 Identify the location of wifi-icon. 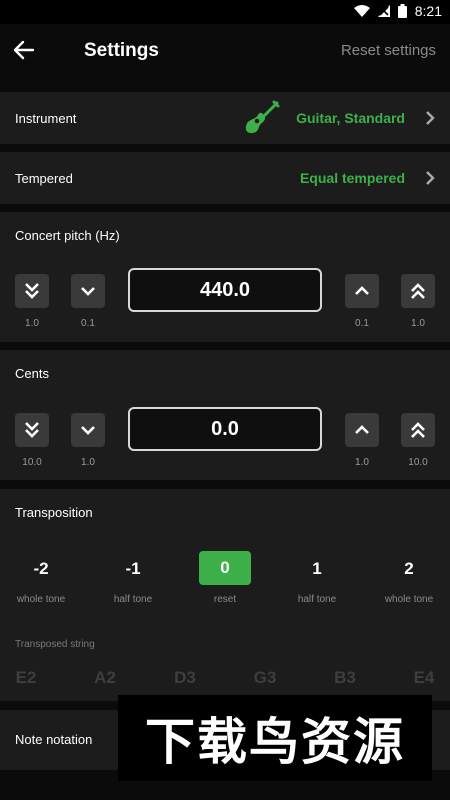
(361, 11).